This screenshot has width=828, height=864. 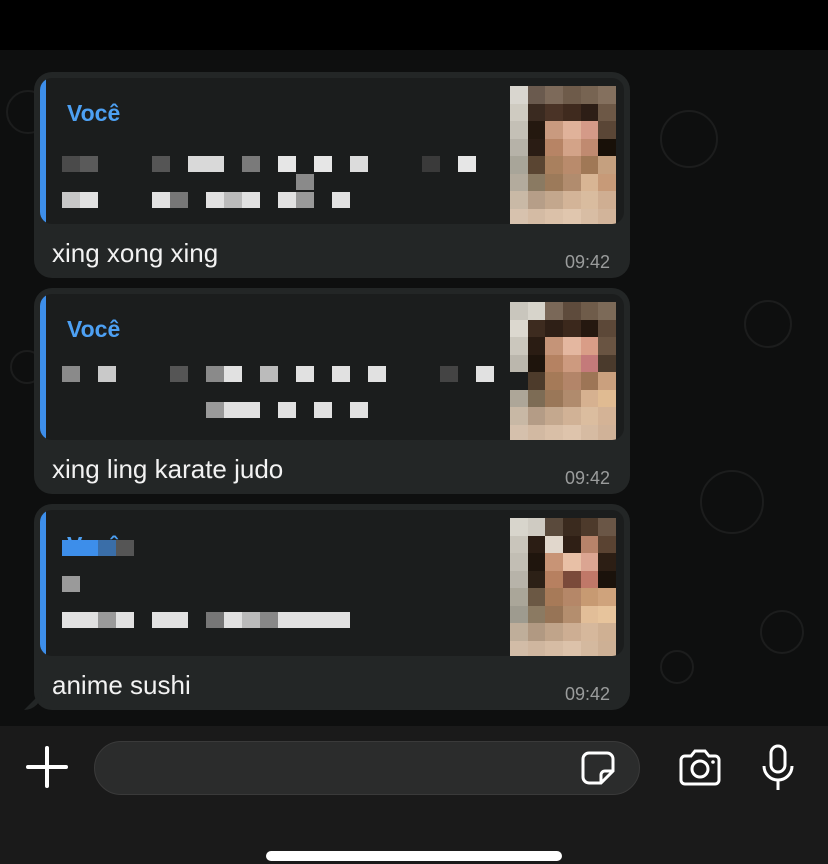 I want to click on top-bar, so click(x=414, y=25).